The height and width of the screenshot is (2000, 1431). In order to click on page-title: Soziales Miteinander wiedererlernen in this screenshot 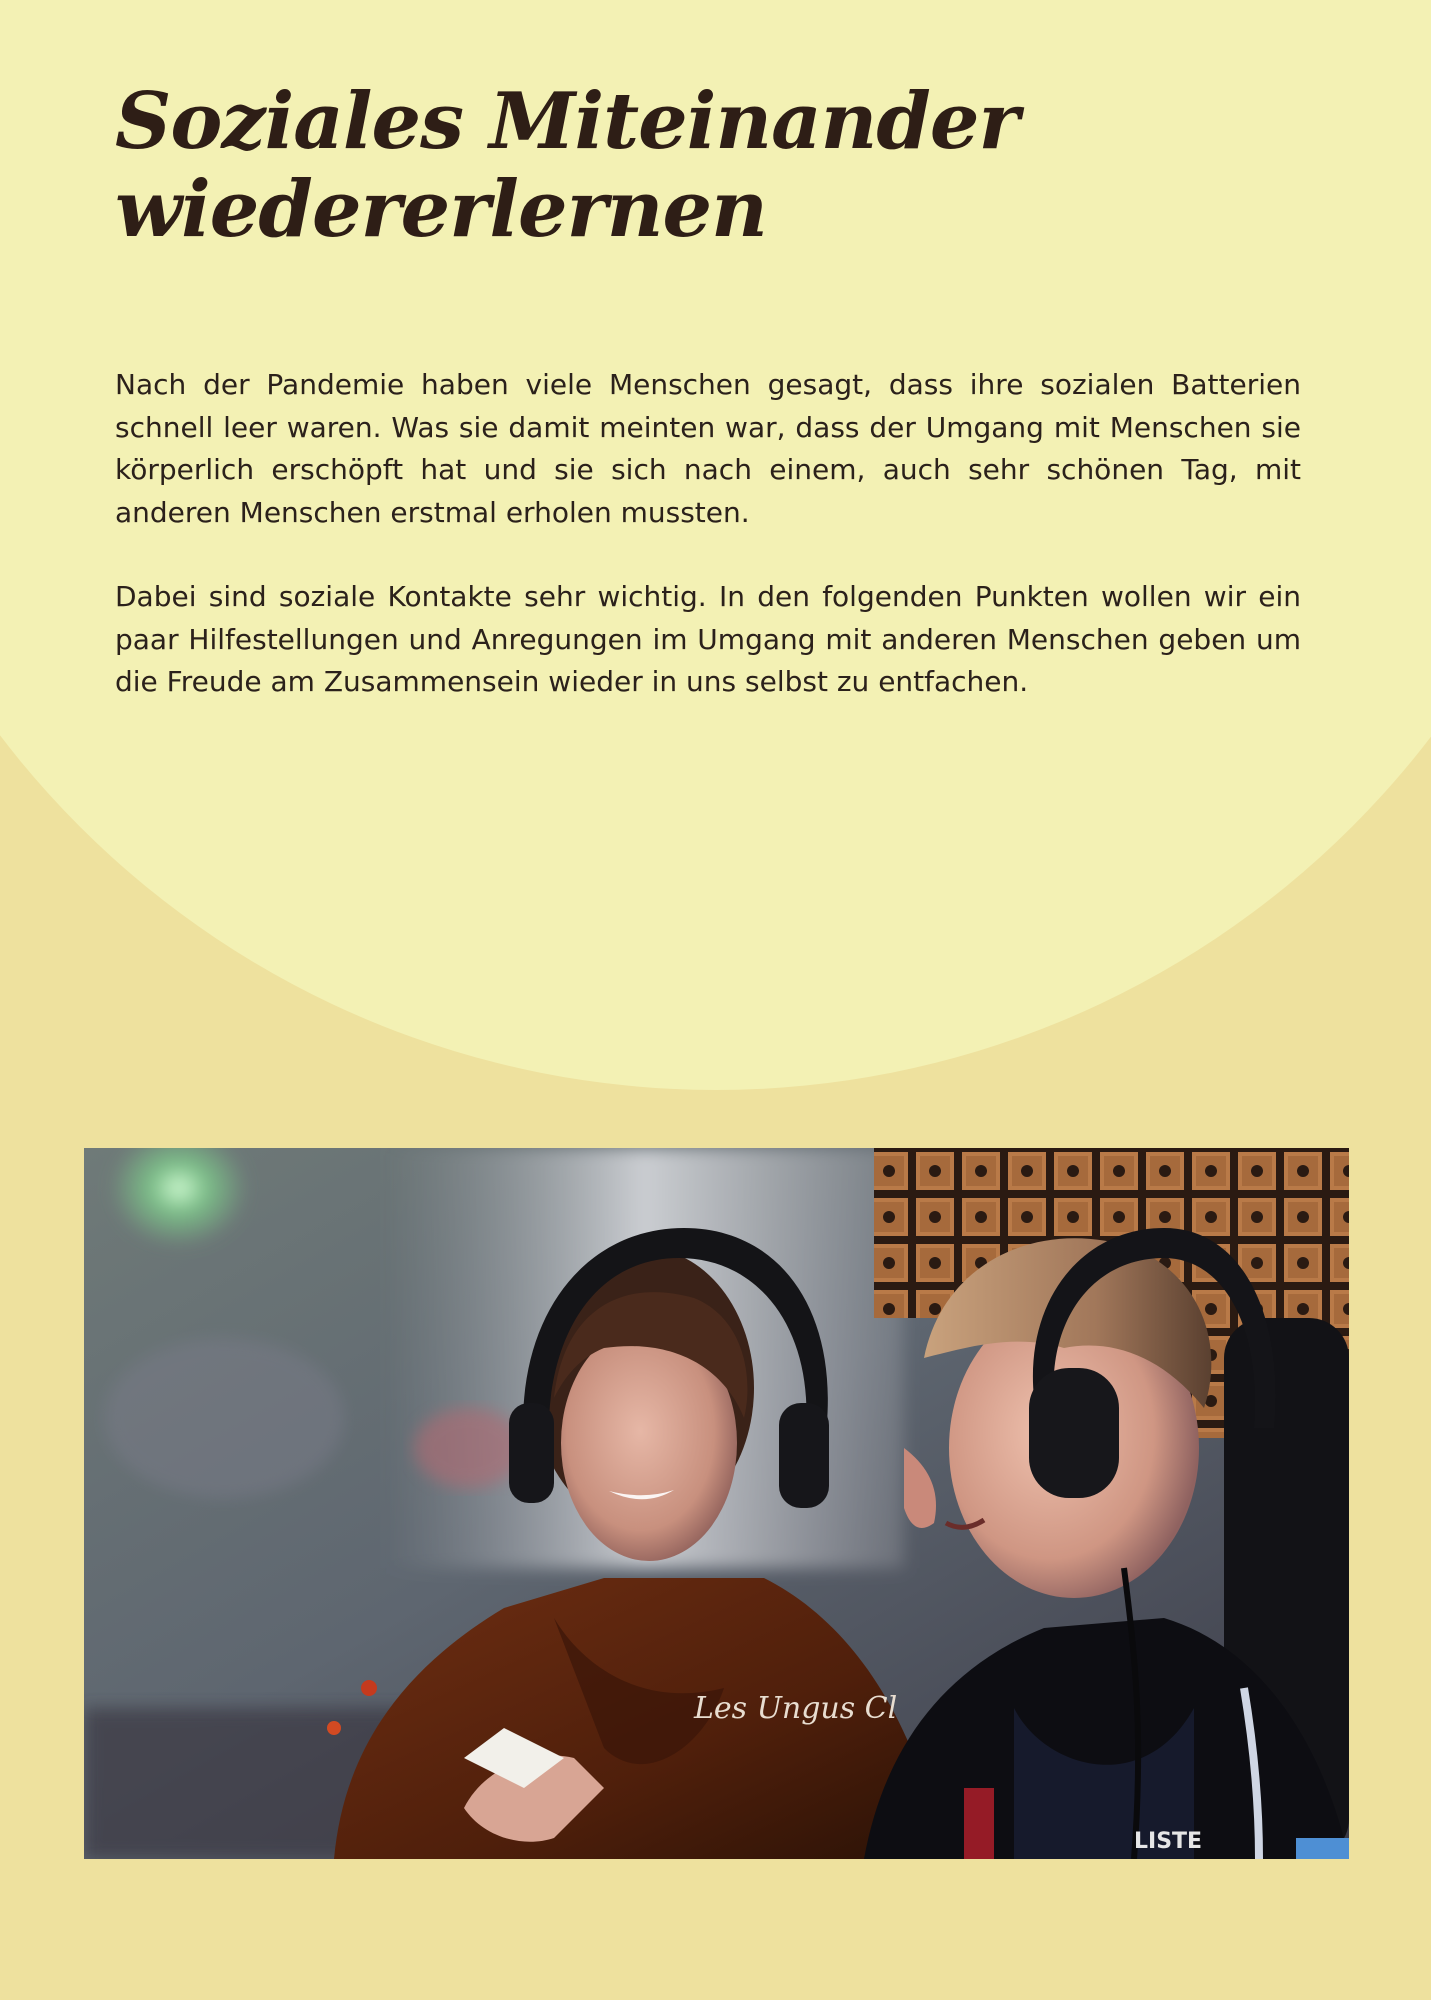, I will do `click(715, 166)`.